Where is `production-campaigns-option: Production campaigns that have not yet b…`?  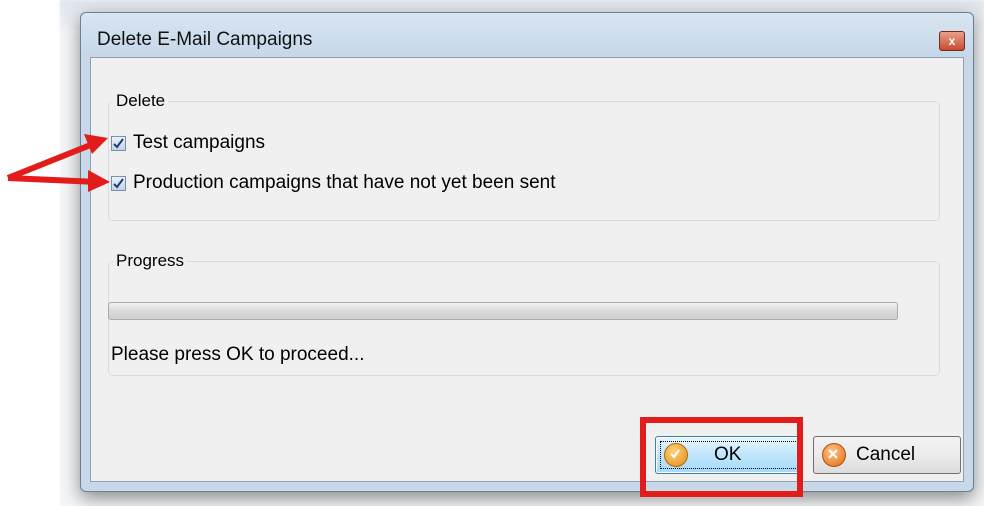
production-campaigns-option: Production campaigns that have not yet b… is located at coordinates (333, 183).